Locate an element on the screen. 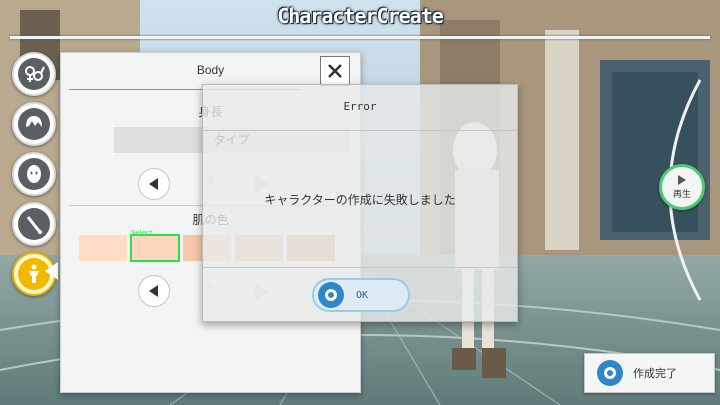 The image size is (720, 405). brush-icon is located at coordinates (34, 224).